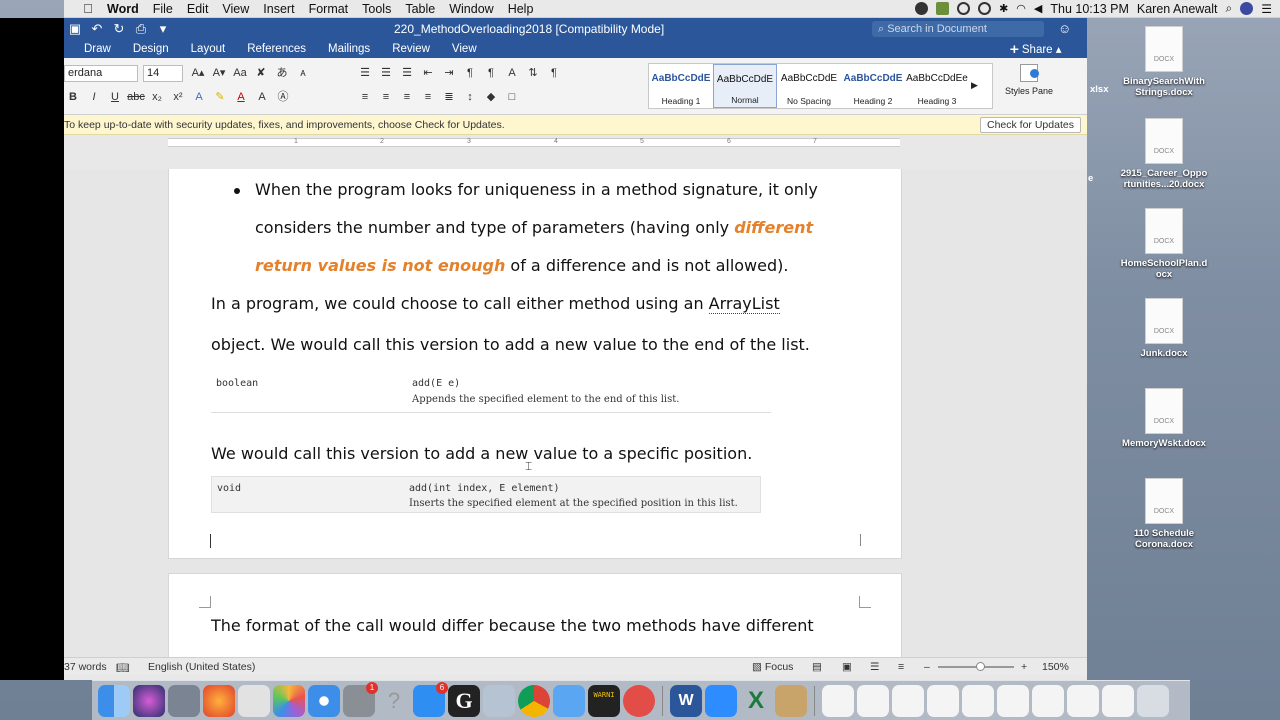 The height and width of the screenshot is (720, 1280). I want to click on zoom-out-icon: –, so click(927, 667).